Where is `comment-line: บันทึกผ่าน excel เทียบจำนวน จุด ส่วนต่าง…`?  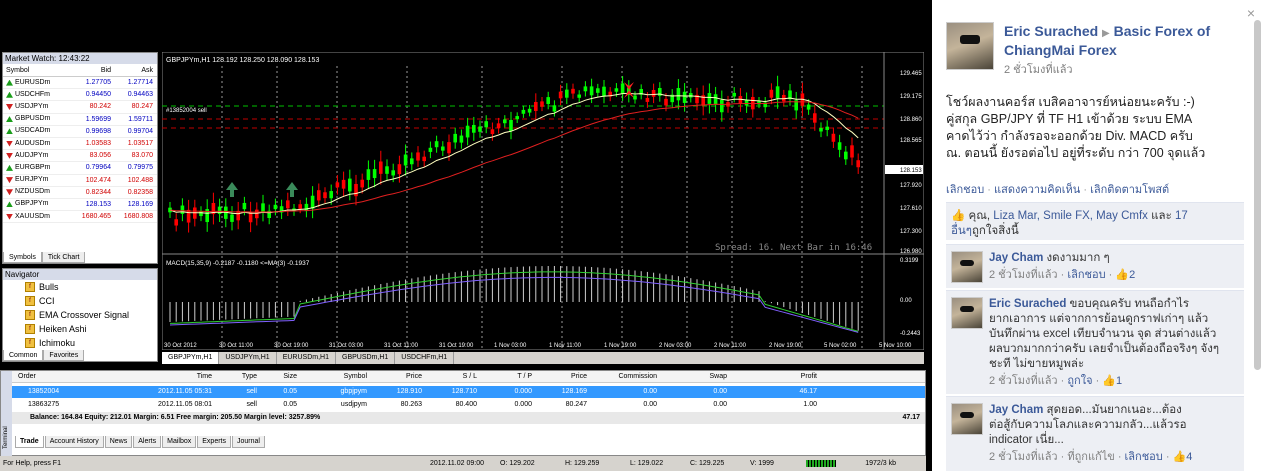
comment-line: บันทึกผ่าน excel เทียบจำนวน จุด ส่วนต่าง… is located at coordinates (1103, 334).